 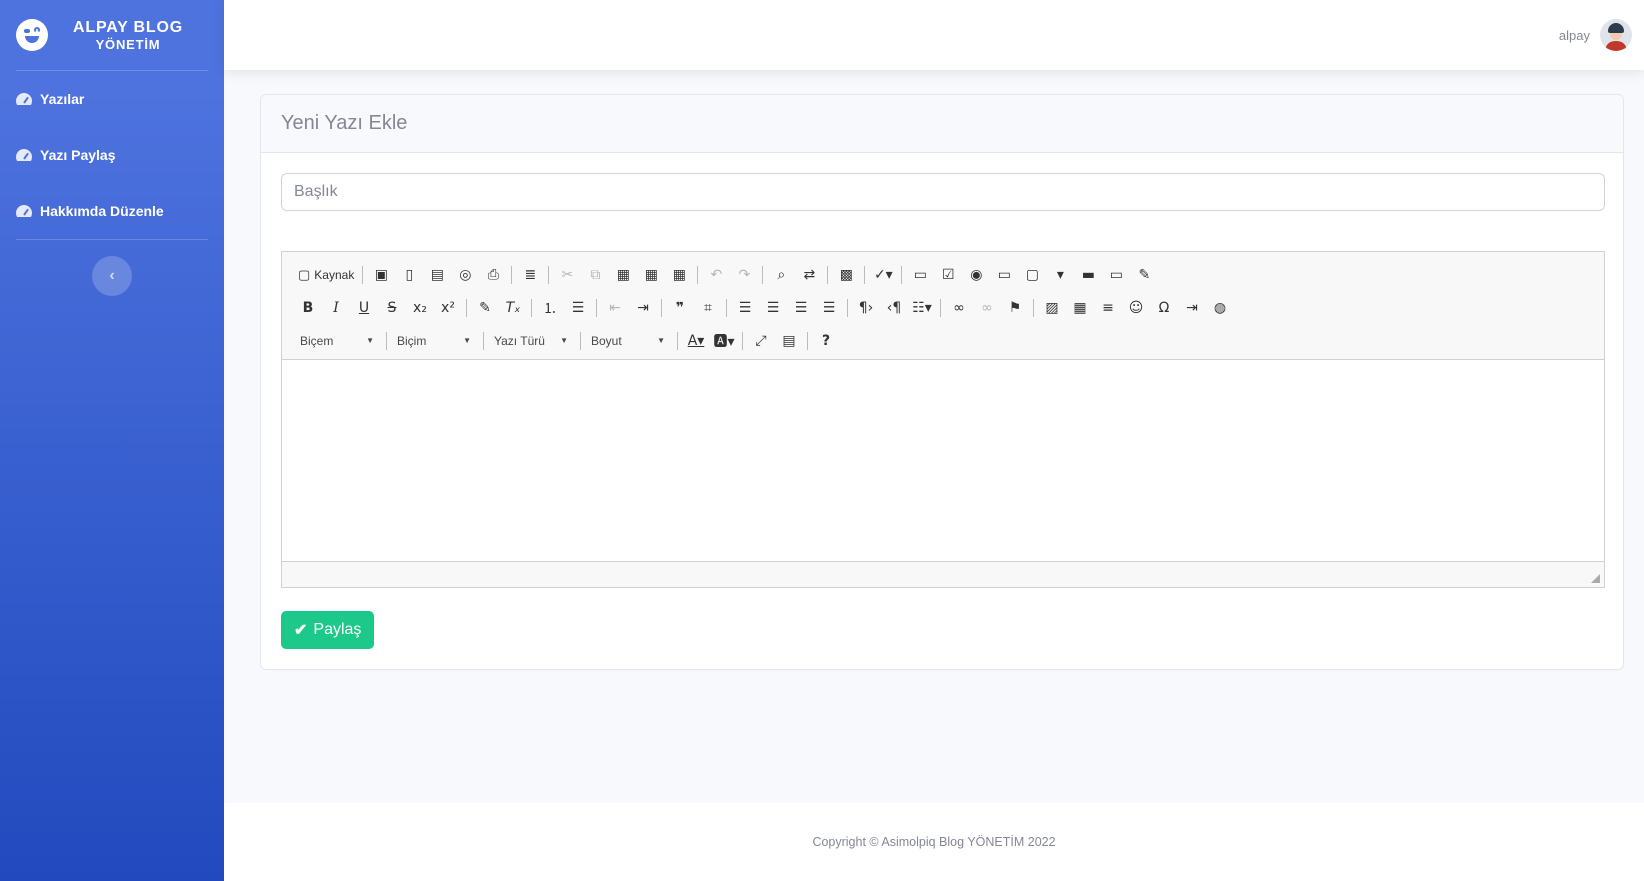 What do you see at coordinates (1192, 308) in the screenshot?
I see `page-break-icon: ⇥` at bounding box center [1192, 308].